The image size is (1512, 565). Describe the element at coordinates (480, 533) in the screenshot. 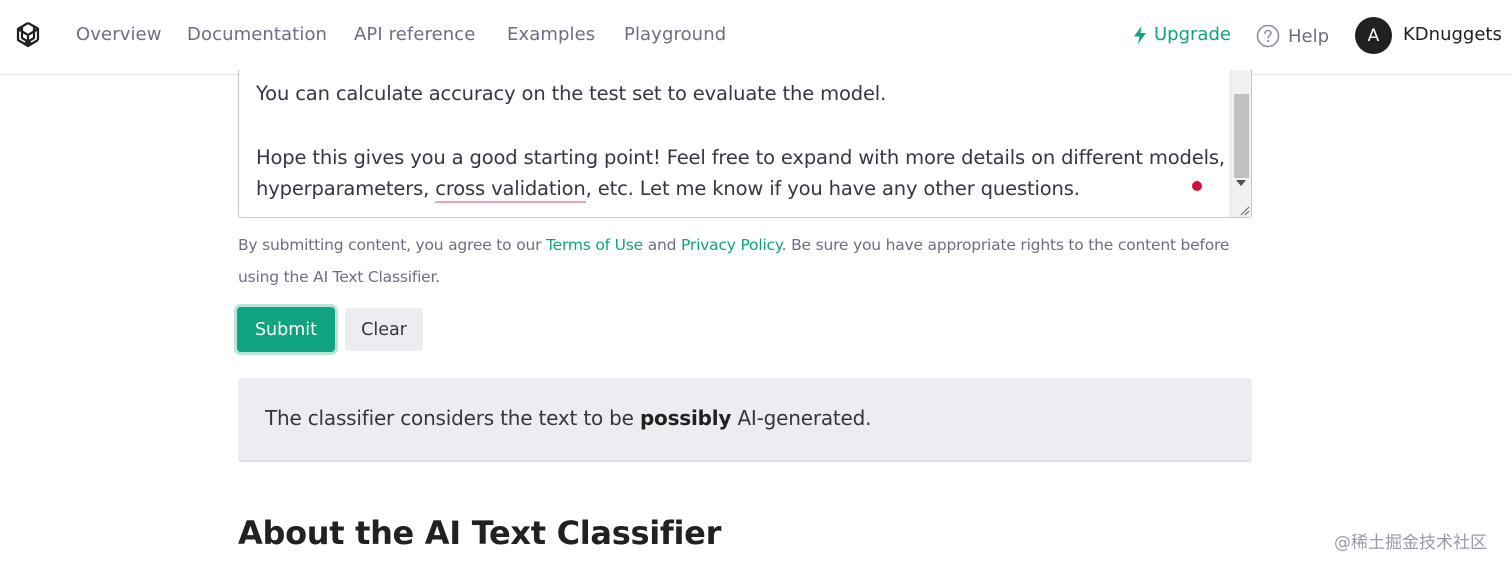

I see `about-section-heading: About the AI Text Classifier` at that location.